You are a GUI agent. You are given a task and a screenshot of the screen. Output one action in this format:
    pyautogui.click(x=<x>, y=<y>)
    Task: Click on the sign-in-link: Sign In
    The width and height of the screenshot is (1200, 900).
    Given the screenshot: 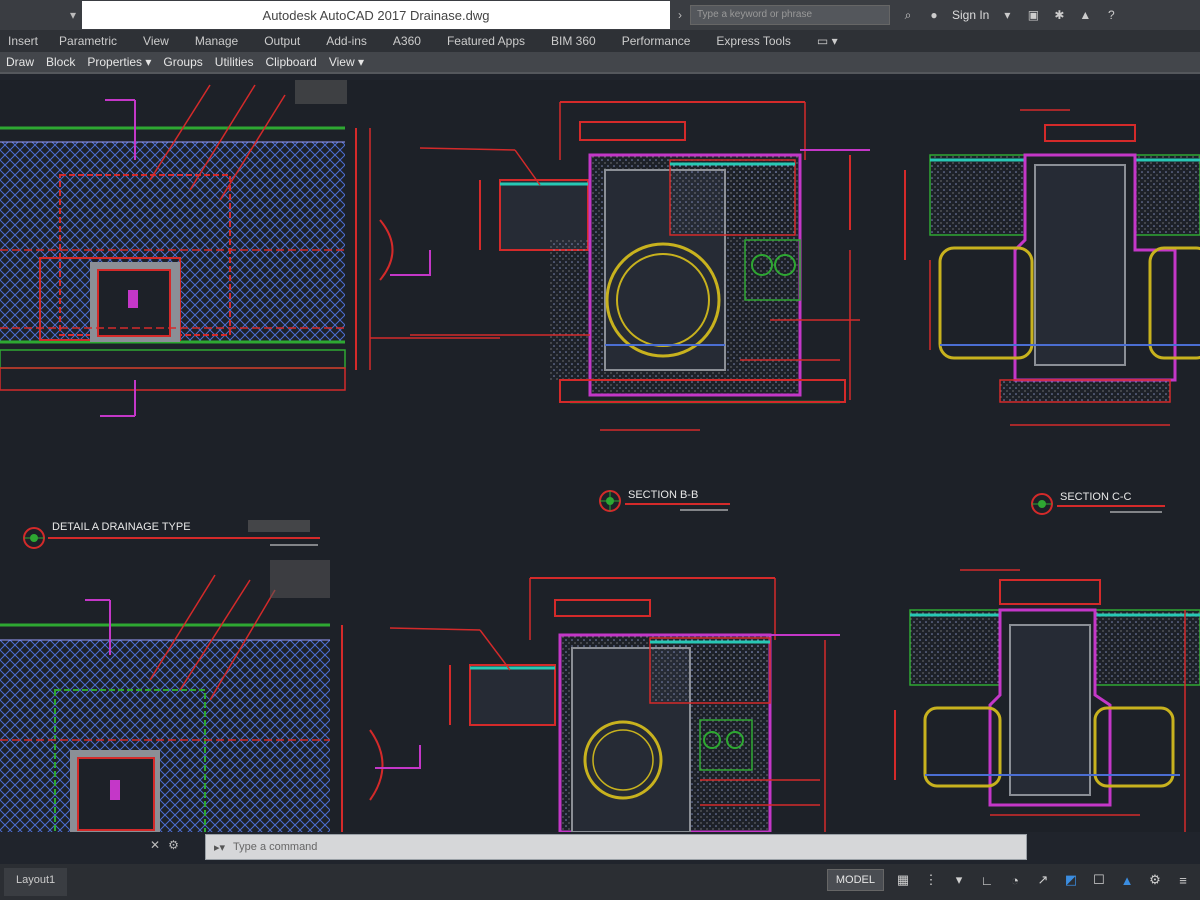 What is the action you would take?
    pyautogui.click(x=970, y=15)
    